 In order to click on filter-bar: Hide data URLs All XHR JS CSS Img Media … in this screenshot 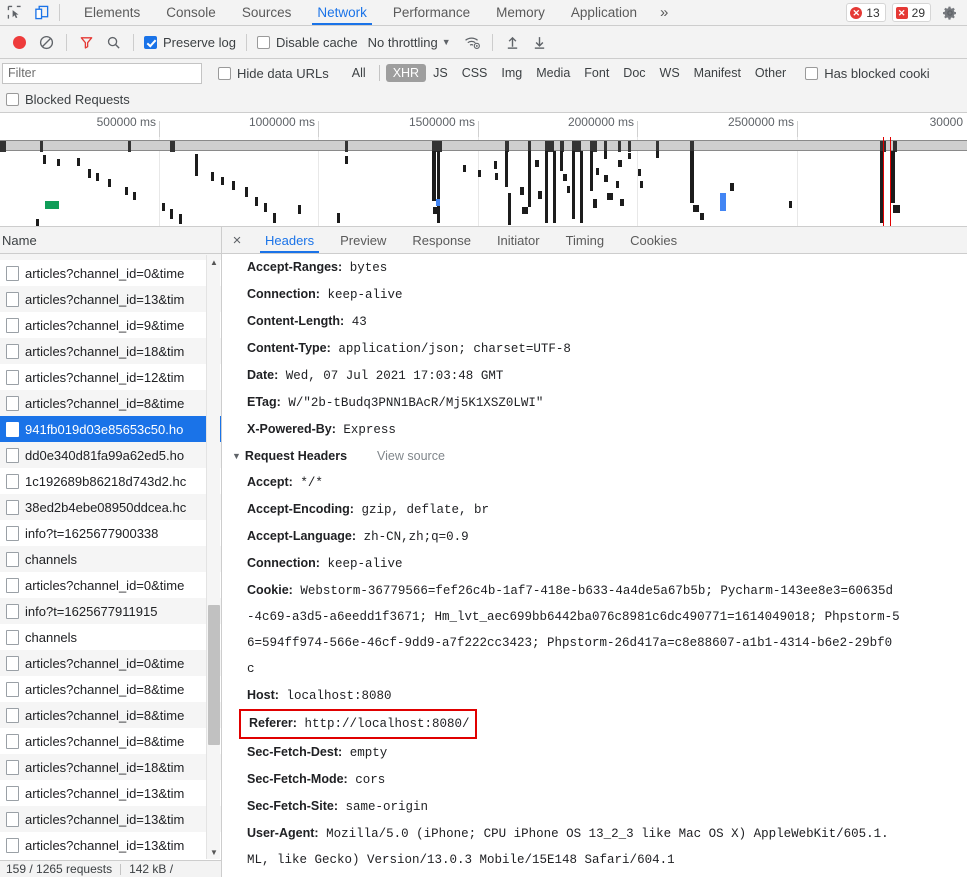, I will do `click(483, 73)`.